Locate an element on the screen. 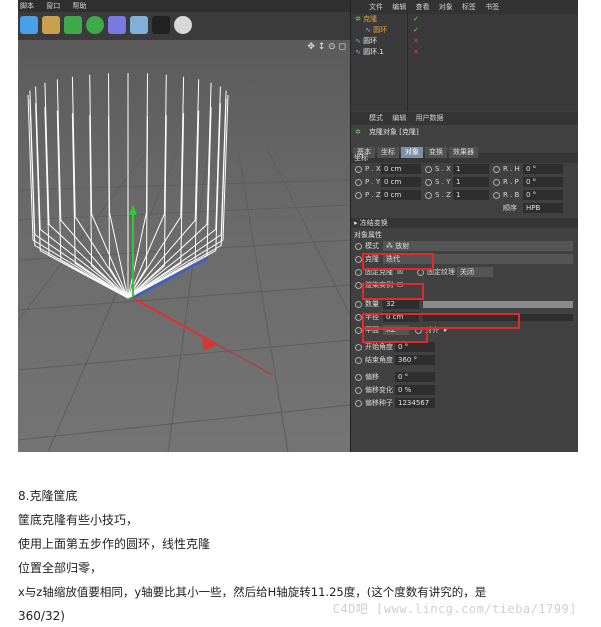 The image size is (601, 627). attribute-title: ✲ 克隆对象 [克隆] is located at coordinates (464, 132).